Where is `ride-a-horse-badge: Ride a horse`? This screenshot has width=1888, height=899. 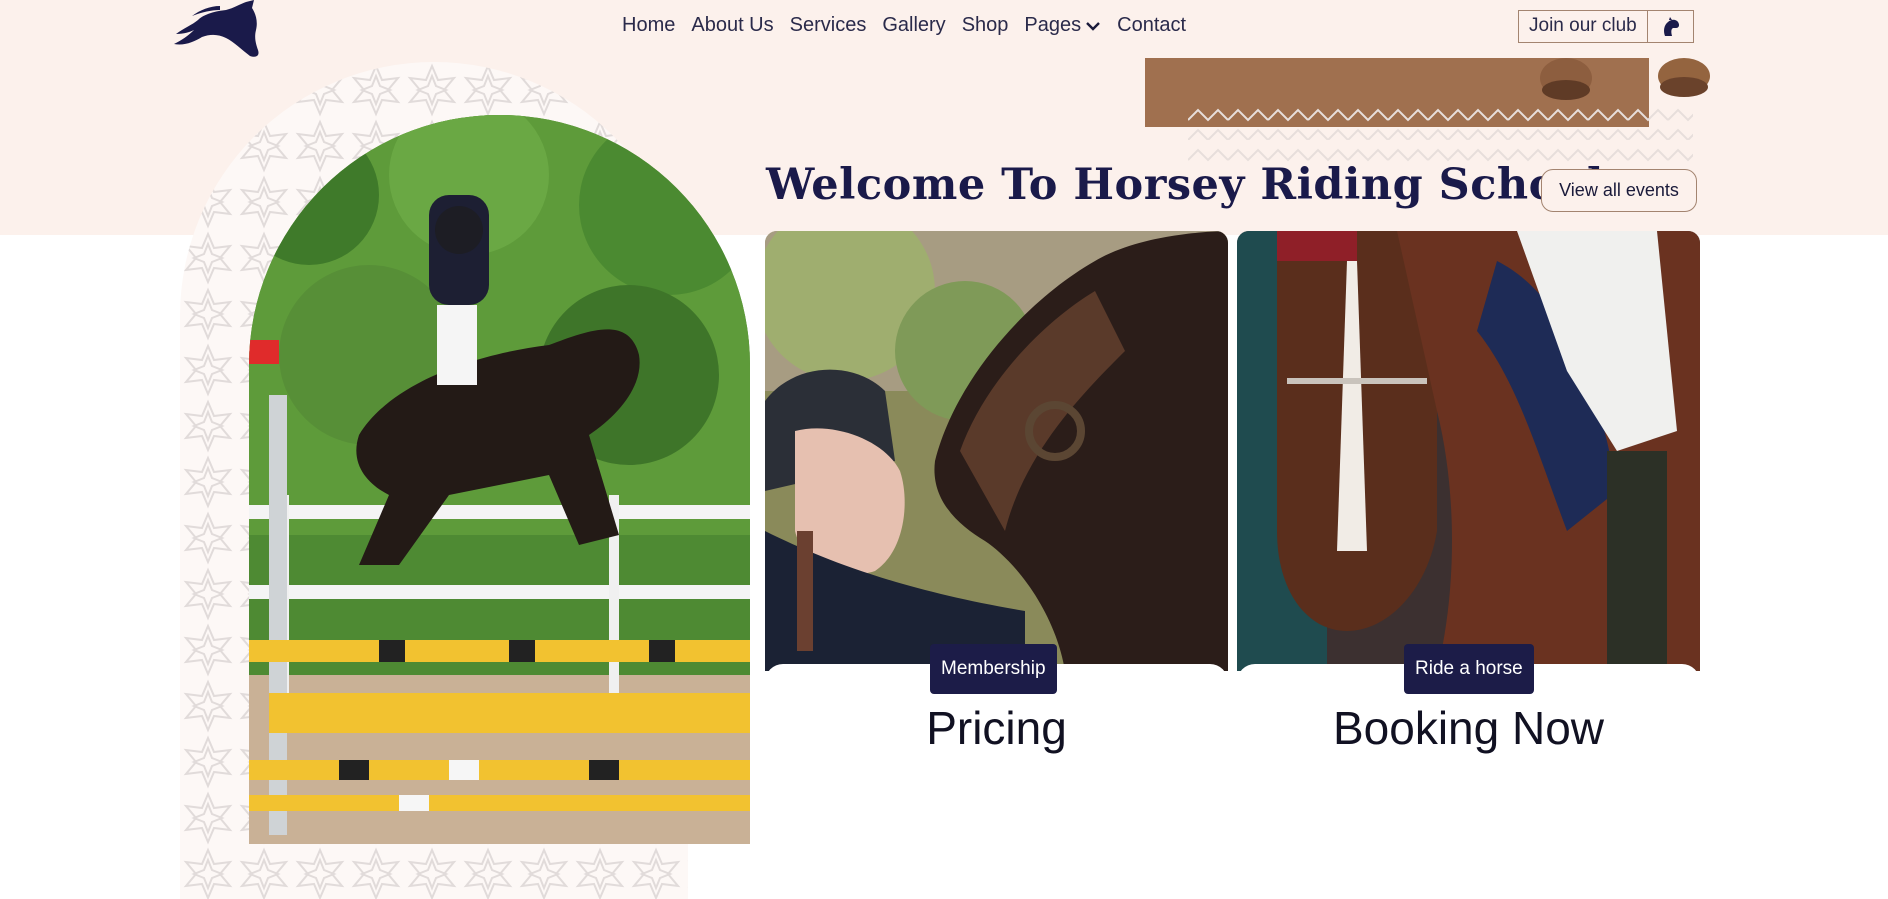 ride-a-horse-badge: Ride a horse is located at coordinates (1469, 669).